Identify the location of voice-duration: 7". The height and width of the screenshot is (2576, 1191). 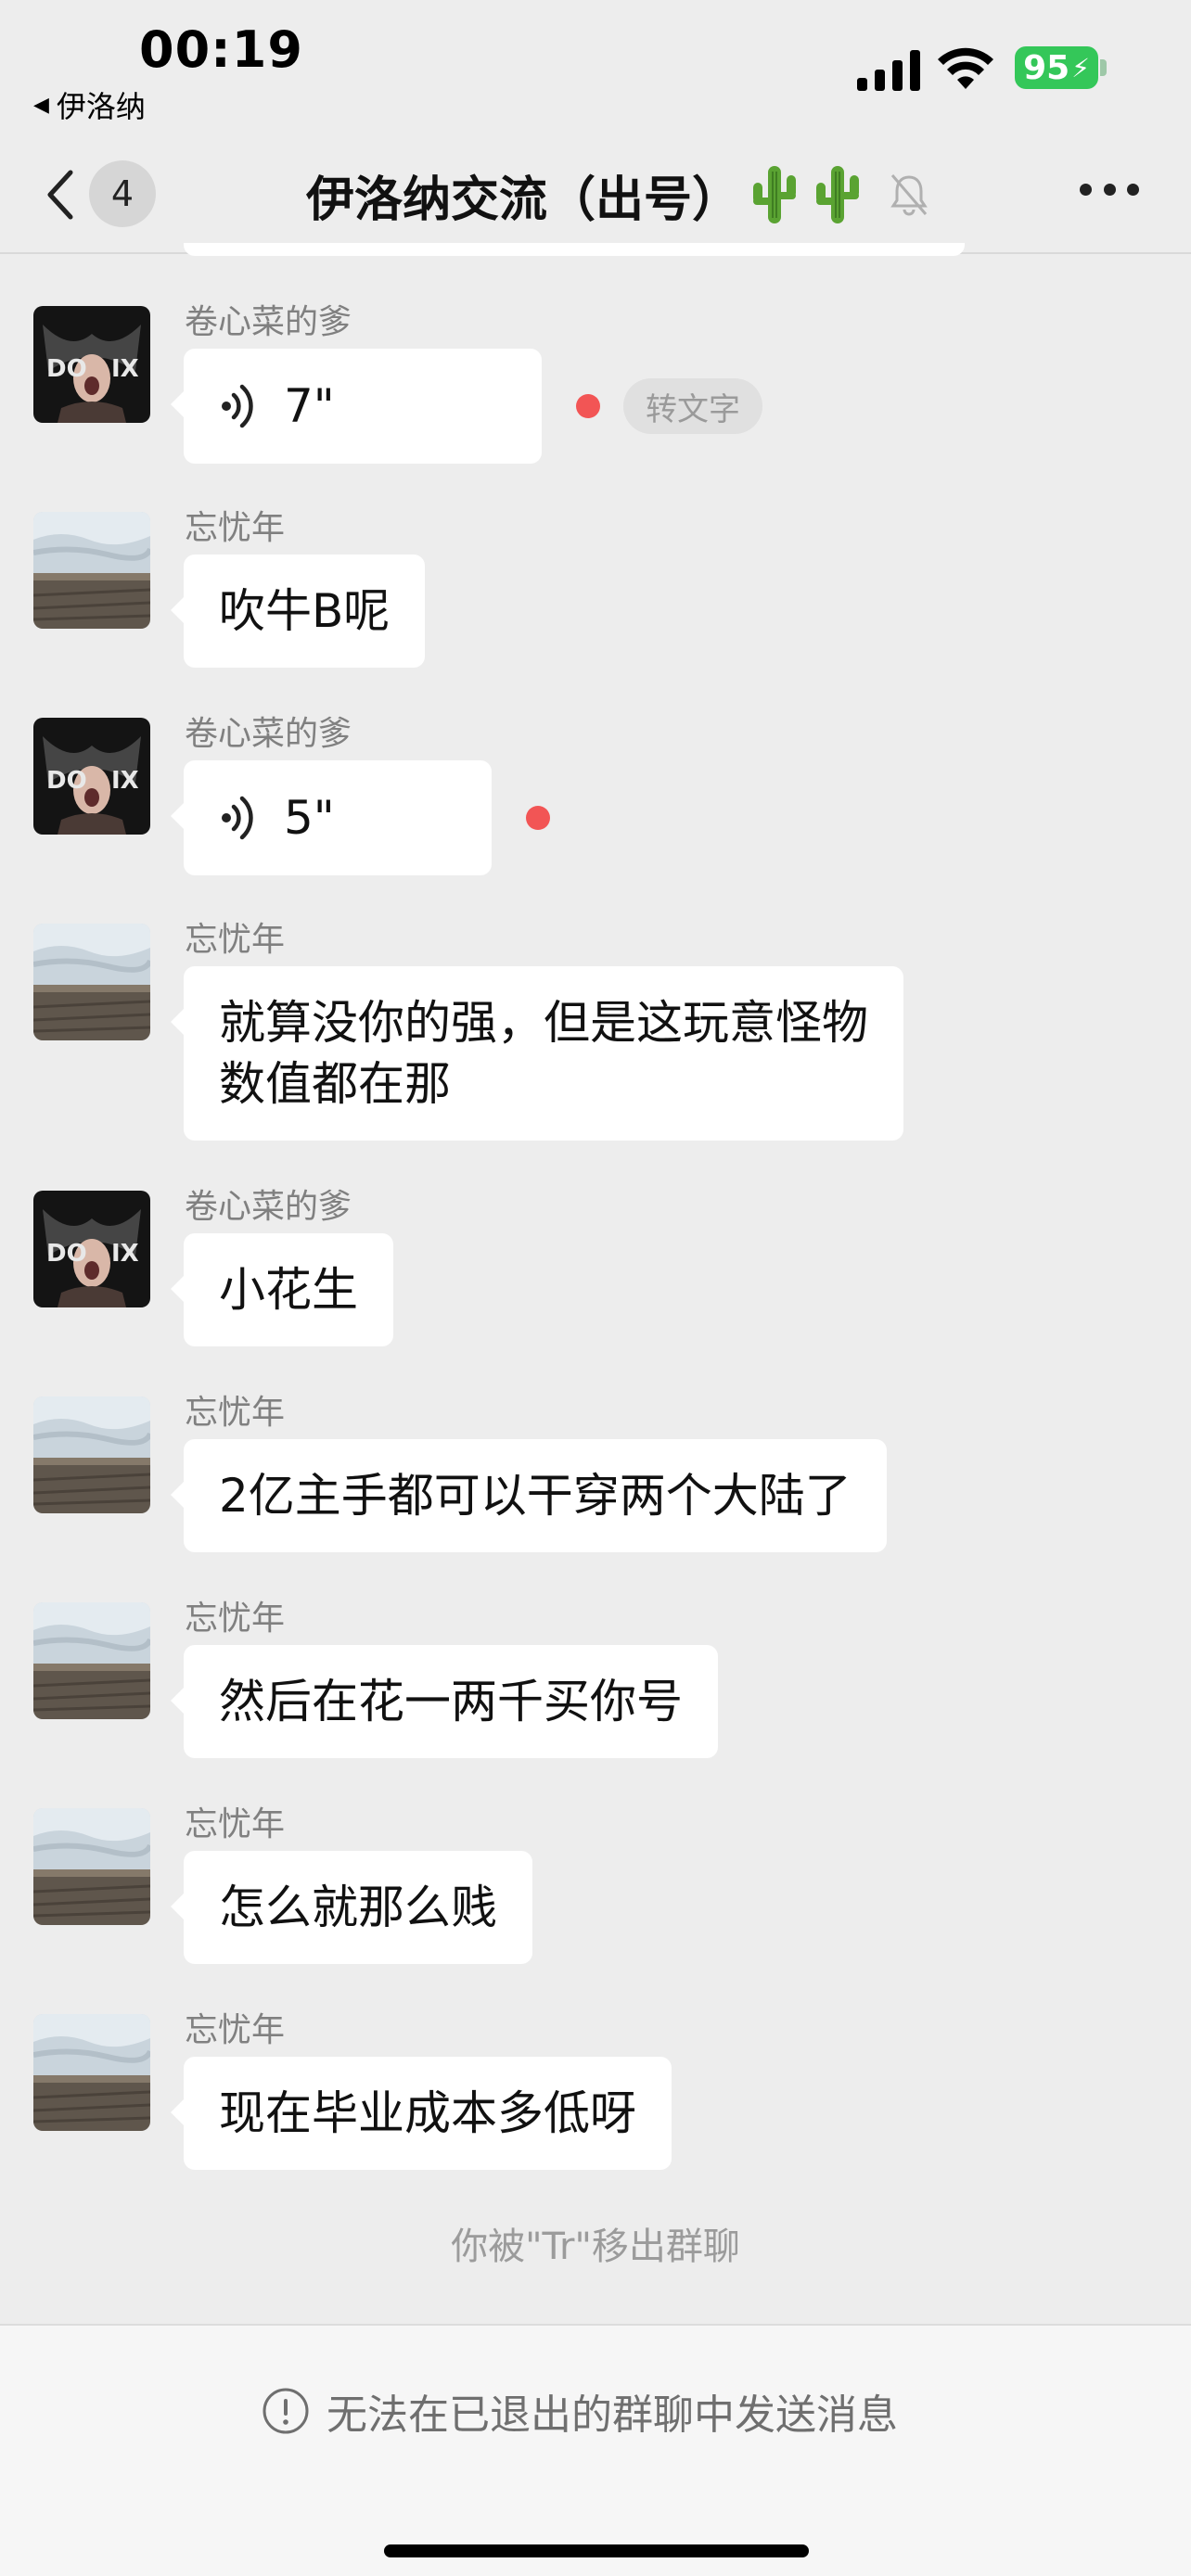
(309, 406).